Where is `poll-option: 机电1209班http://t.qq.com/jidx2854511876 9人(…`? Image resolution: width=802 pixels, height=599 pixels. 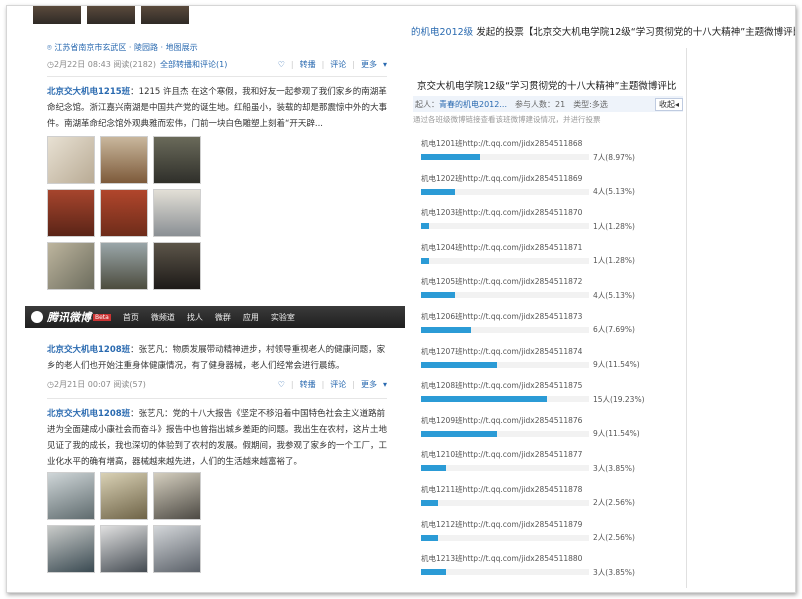
poll-option: 机电1209班http://t.qq.com/jidx2854511876 9人(… is located at coordinates (546, 432).